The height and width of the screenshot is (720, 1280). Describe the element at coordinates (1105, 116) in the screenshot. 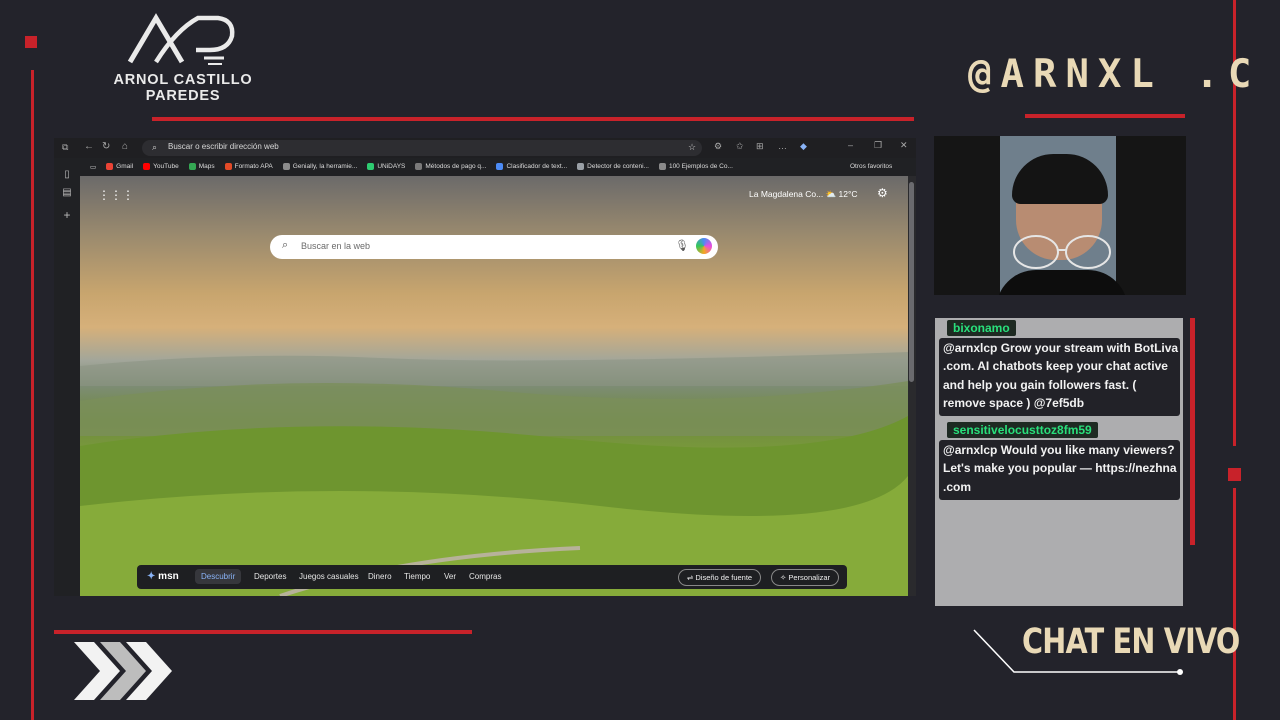

I see `decor-bar-handle` at that location.